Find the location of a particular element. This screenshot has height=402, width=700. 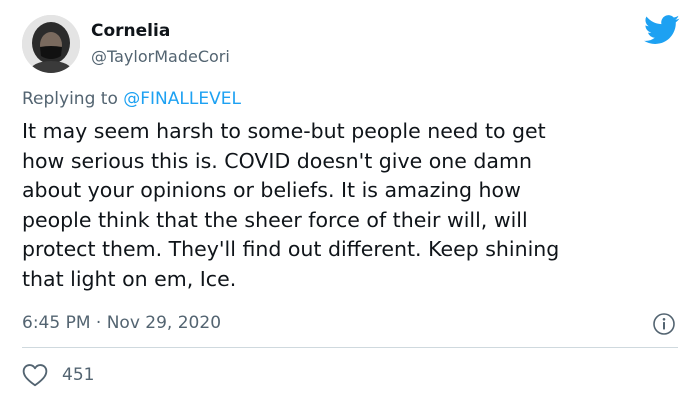

divider is located at coordinates (350, 347).